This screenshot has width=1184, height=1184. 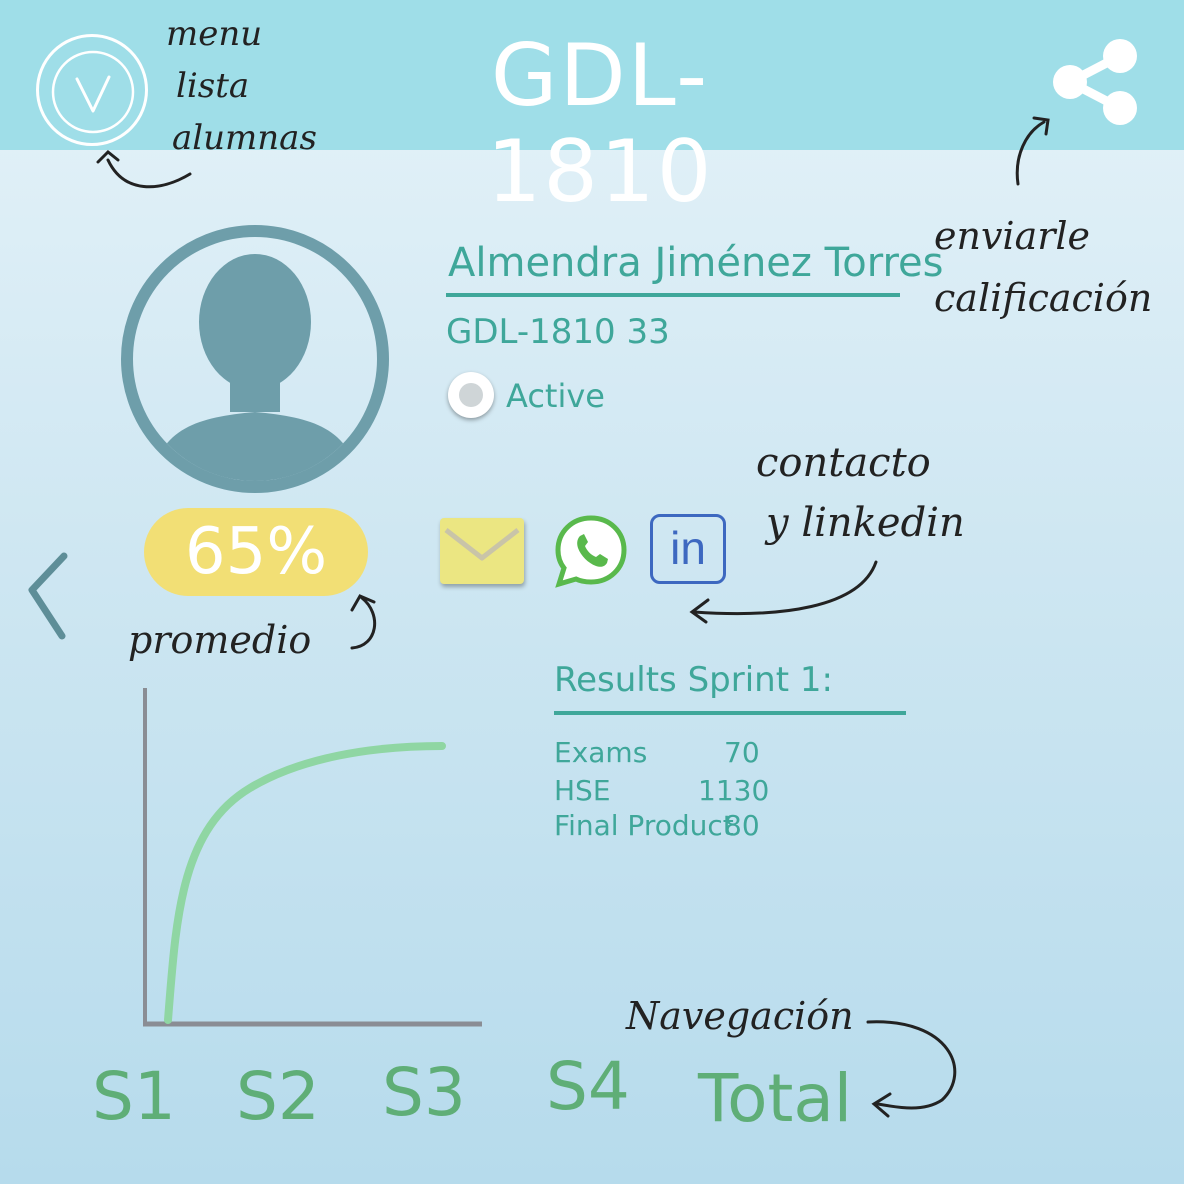 I want to click on tab-s3: S3, so click(x=424, y=1092).